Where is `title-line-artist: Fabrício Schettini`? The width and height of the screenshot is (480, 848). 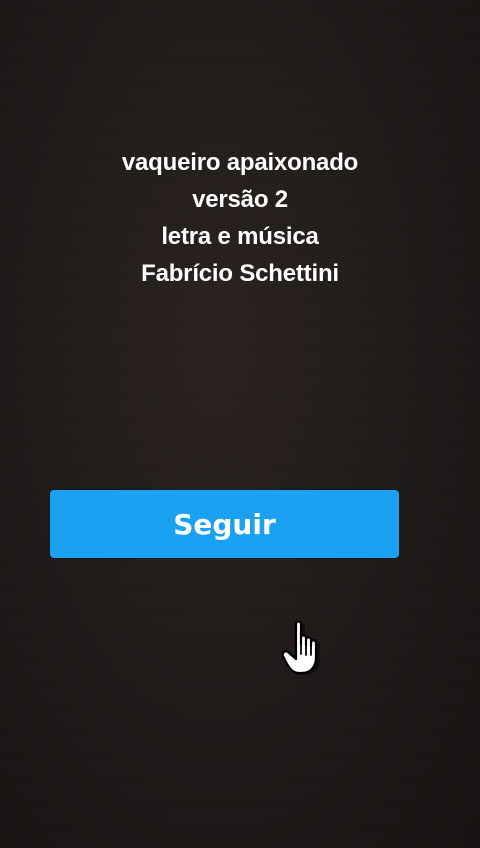
title-line-artist: Fabrício Schettini is located at coordinates (240, 273).